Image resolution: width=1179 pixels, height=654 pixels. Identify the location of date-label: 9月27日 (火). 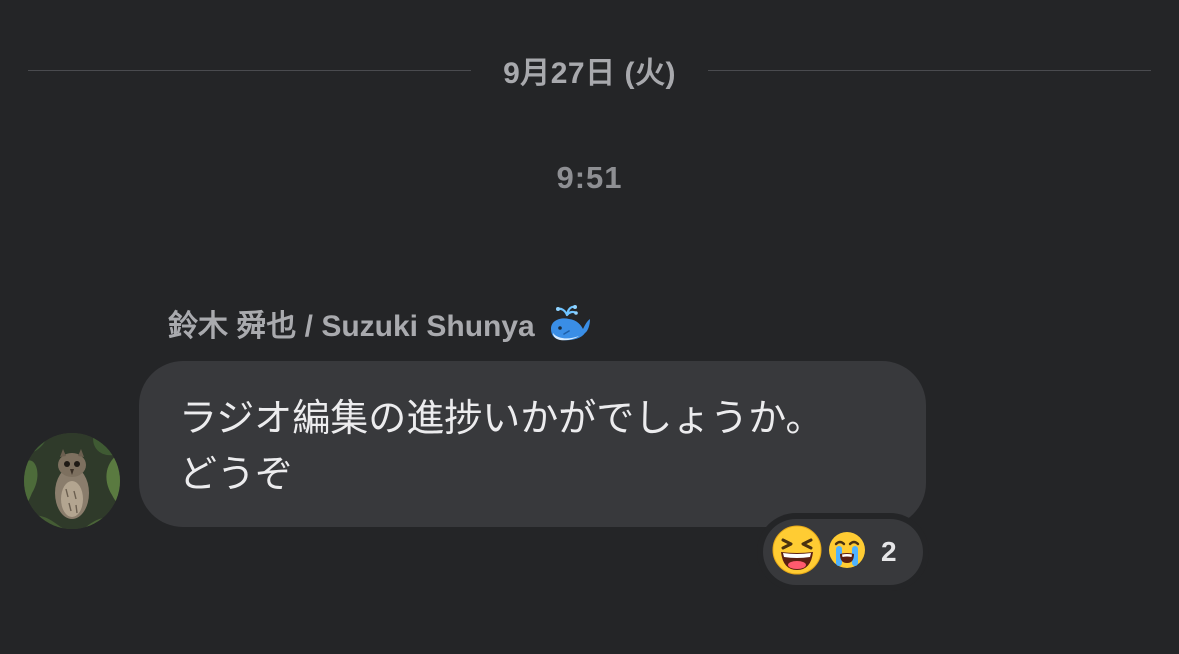
(589, 73).